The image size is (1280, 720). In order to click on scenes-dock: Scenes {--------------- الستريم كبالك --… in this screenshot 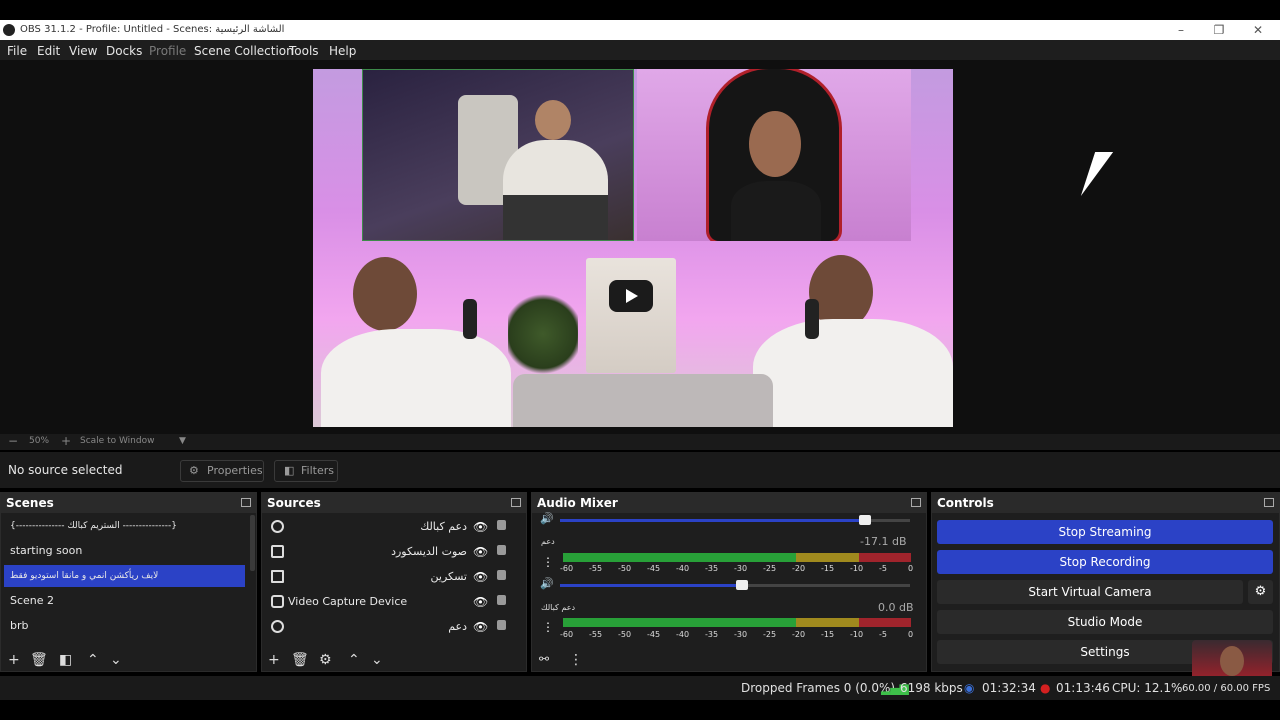, I will do `click(128, 582)`.